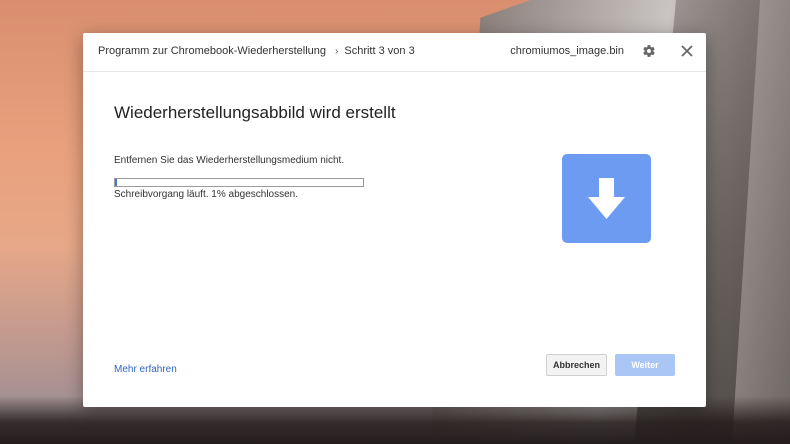 The width and height of the screenshot is (790, 444). What do you see at coordinates (255, 112) in the screenshot?
I see `page-title: Wiederherstellungsabbild wird erstellt` at bounding box center [255, 112].